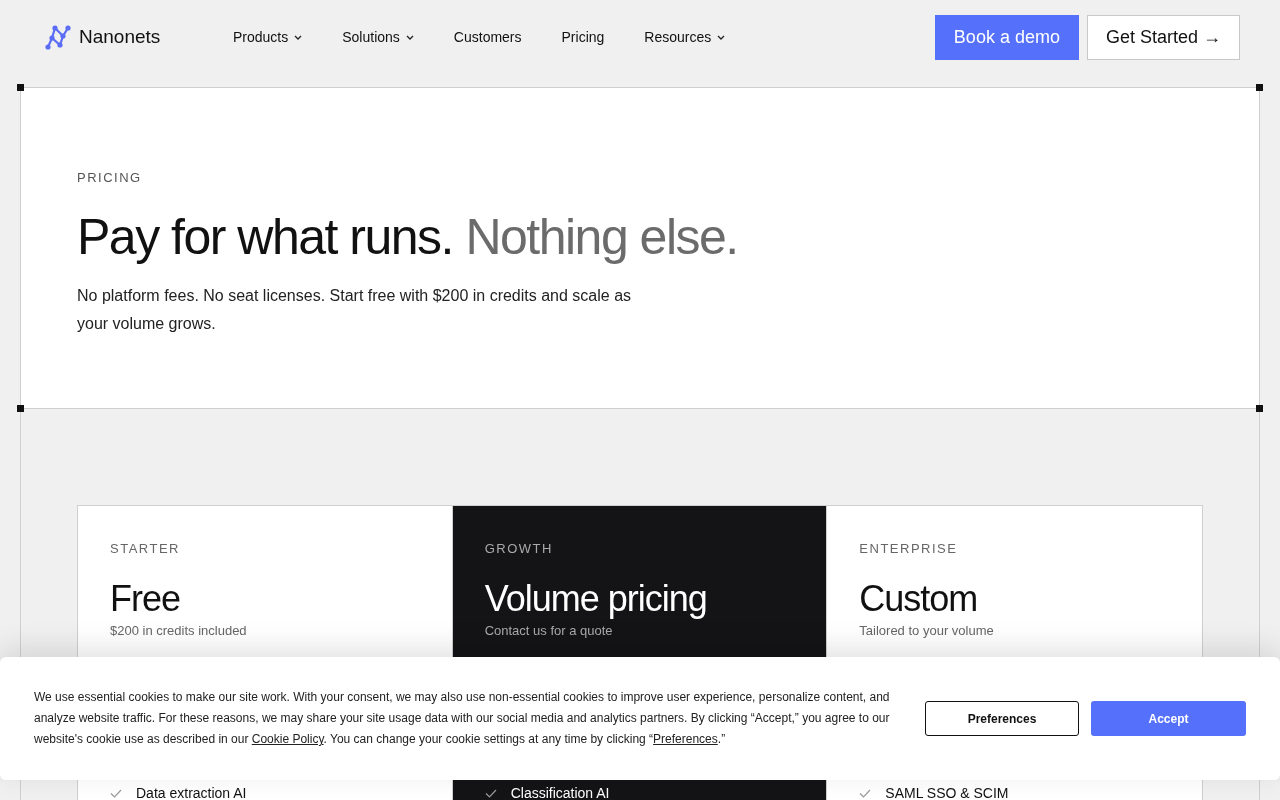  I want to click on plan-price: Volume pricing, so click(596, 598).